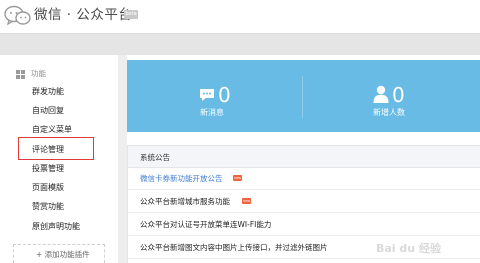 This screenshot has height=263, width=480. Describe the element at coordinates (240, 16) in the screenshot. I see `top-bar: 微信 · 公众平台 beta` at that location.